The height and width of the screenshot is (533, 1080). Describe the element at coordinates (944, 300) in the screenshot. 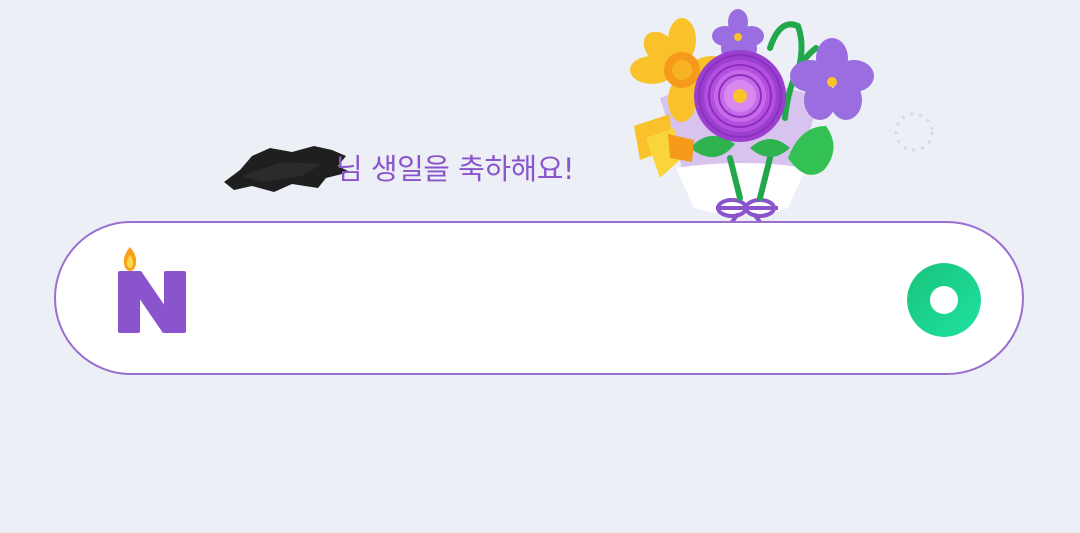

I see `green-search-icon` at that location.